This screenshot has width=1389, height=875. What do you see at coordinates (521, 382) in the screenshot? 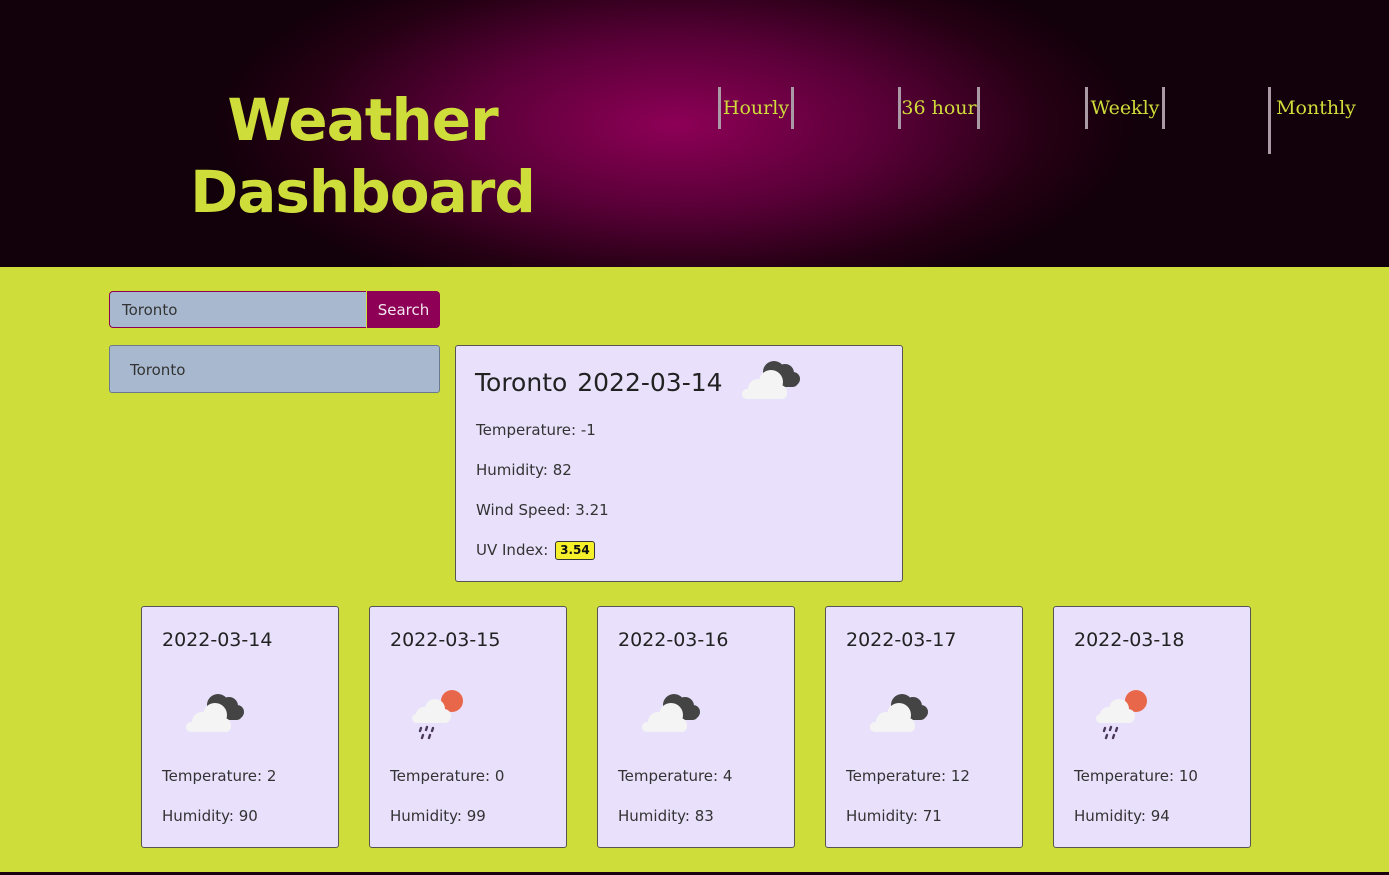
I see `current-city: Toronto` at bounding box center [521, 382].